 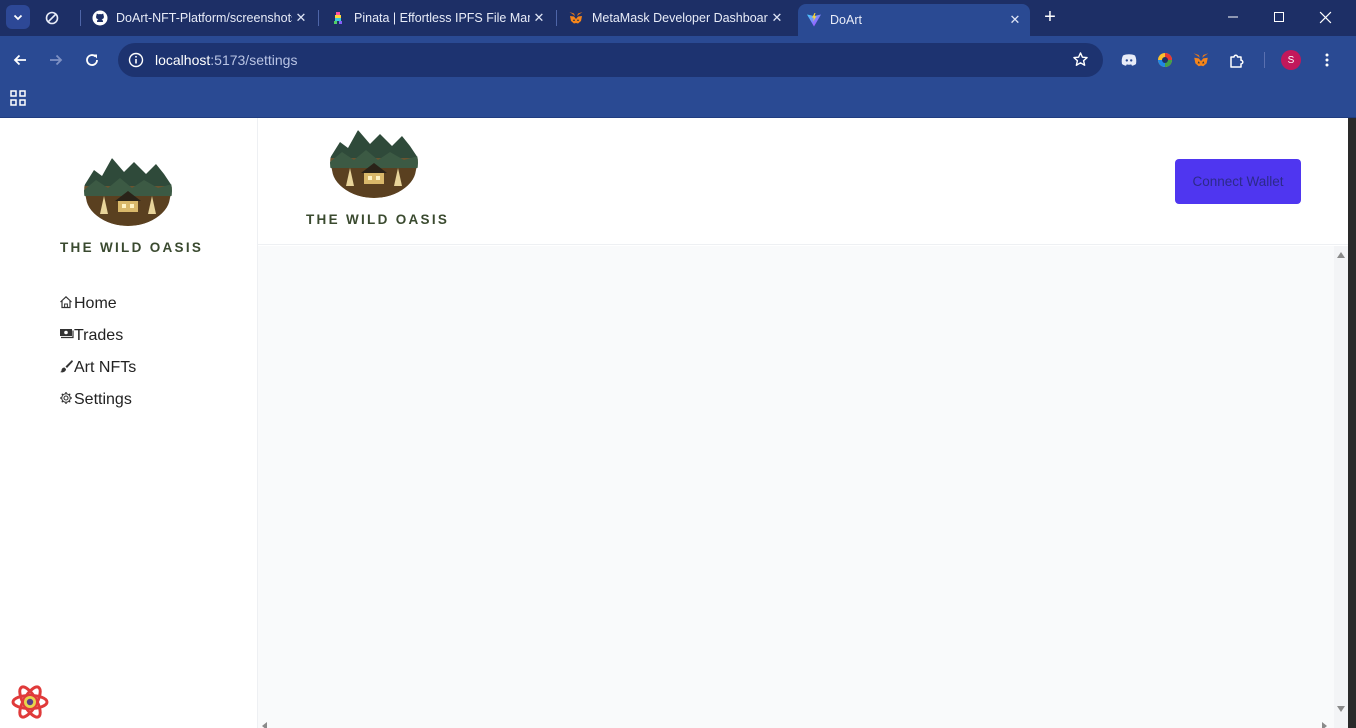 What do you see at coordinates (66, 398) in the screenshot?
I see `gear-icon` at bounding box center [66, 398].